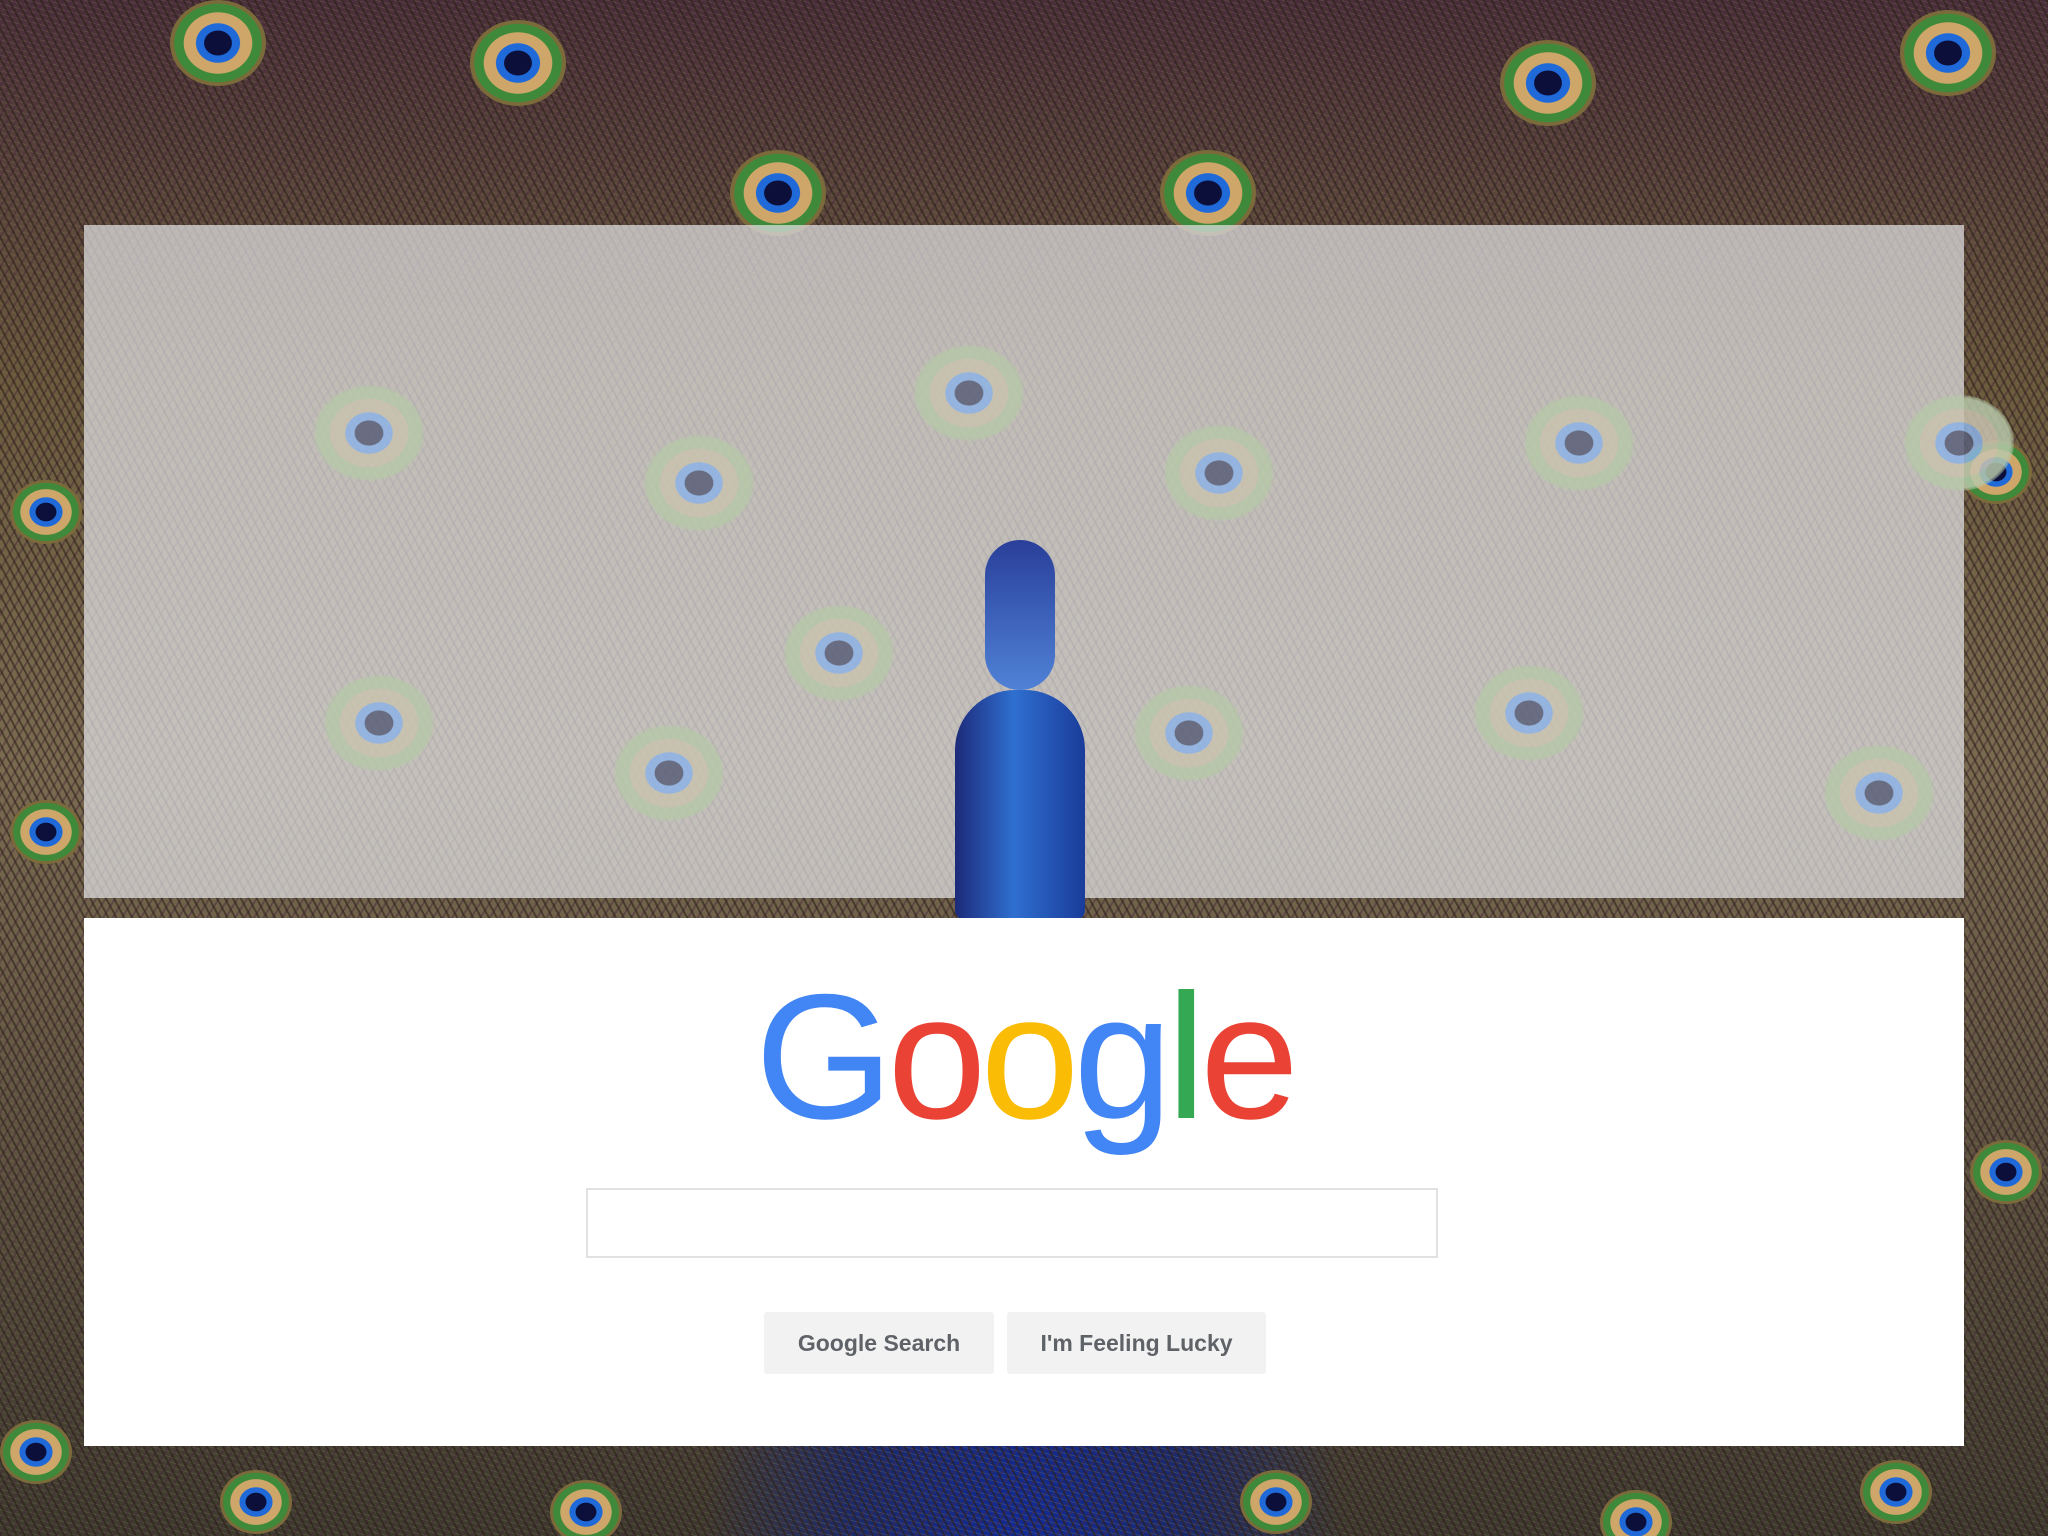 This screenshot has height=1536, width=2048. What do you see at coordinates (1012, 1223) in the screenshot?
I see `search-input` at bounding box center [1012, 1223].